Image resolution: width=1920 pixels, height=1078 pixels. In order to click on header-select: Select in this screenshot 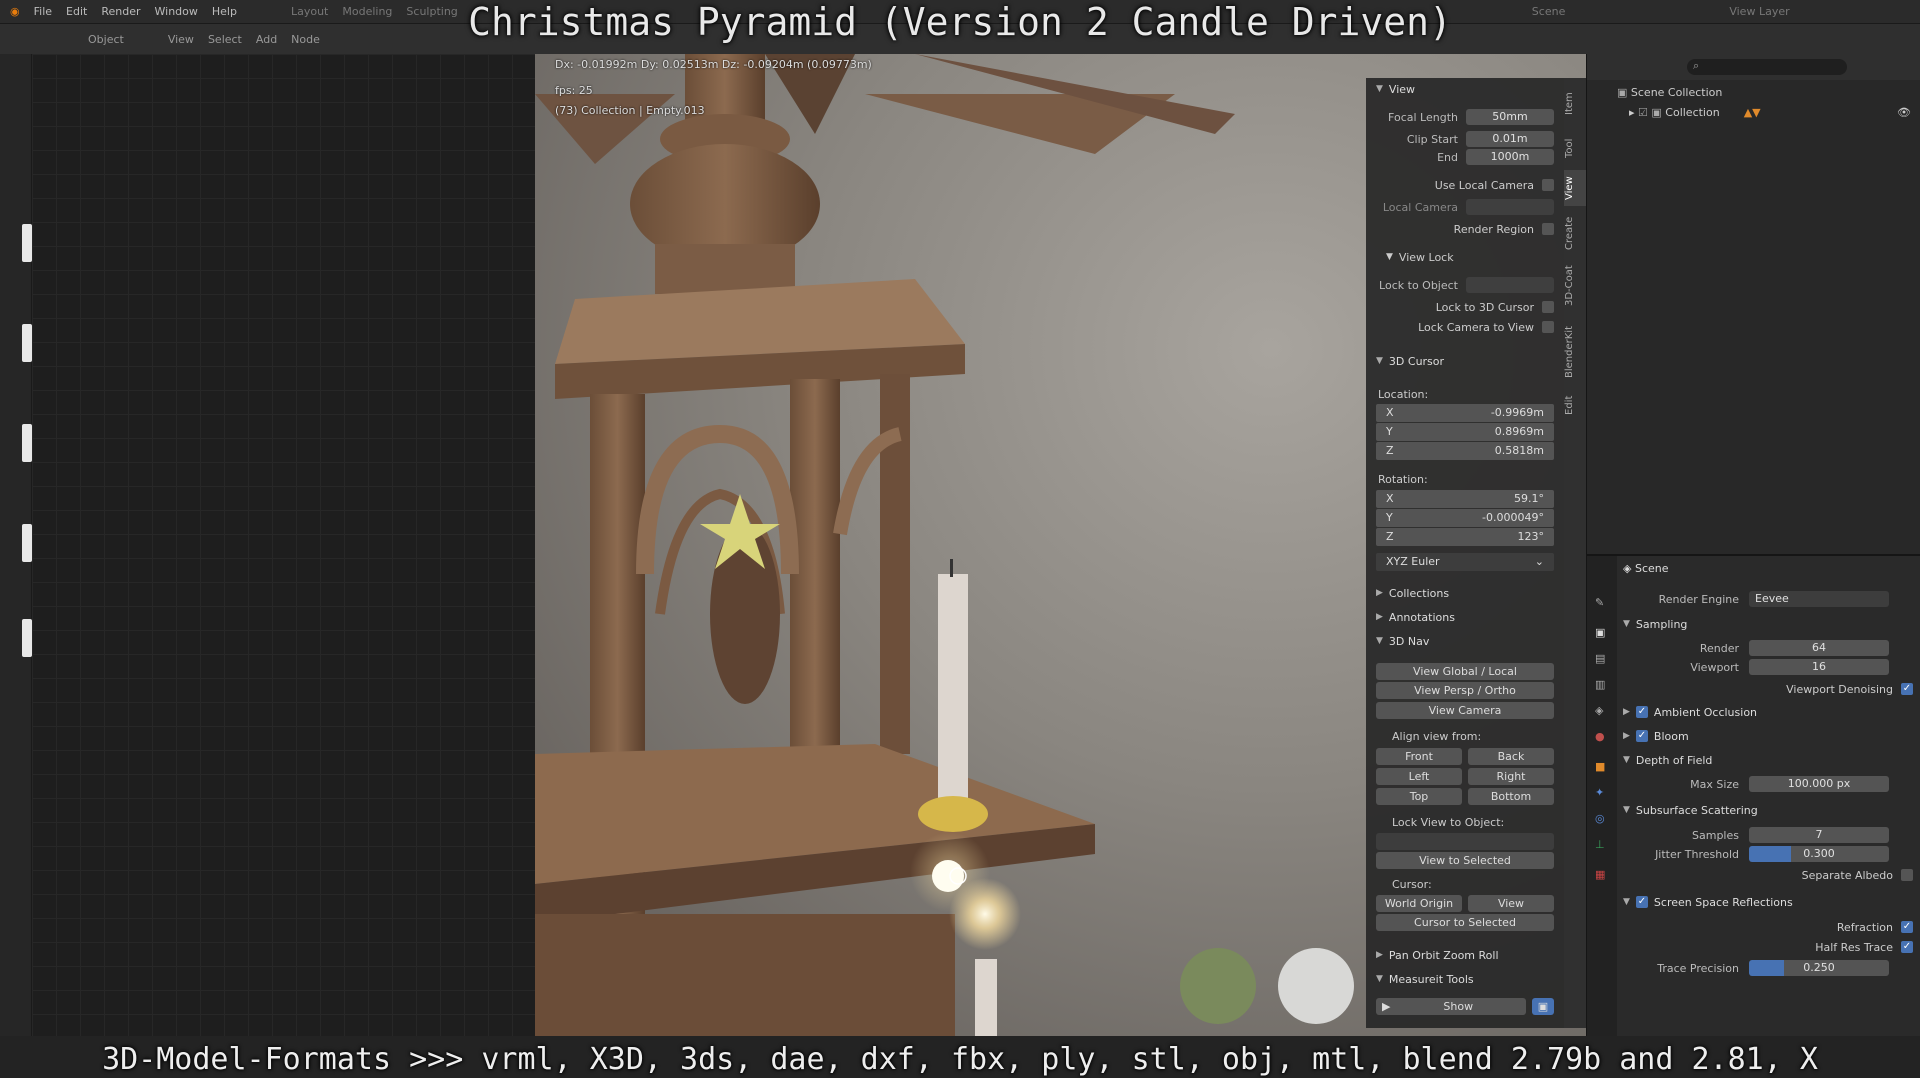, I will do `click(225, 39)`.